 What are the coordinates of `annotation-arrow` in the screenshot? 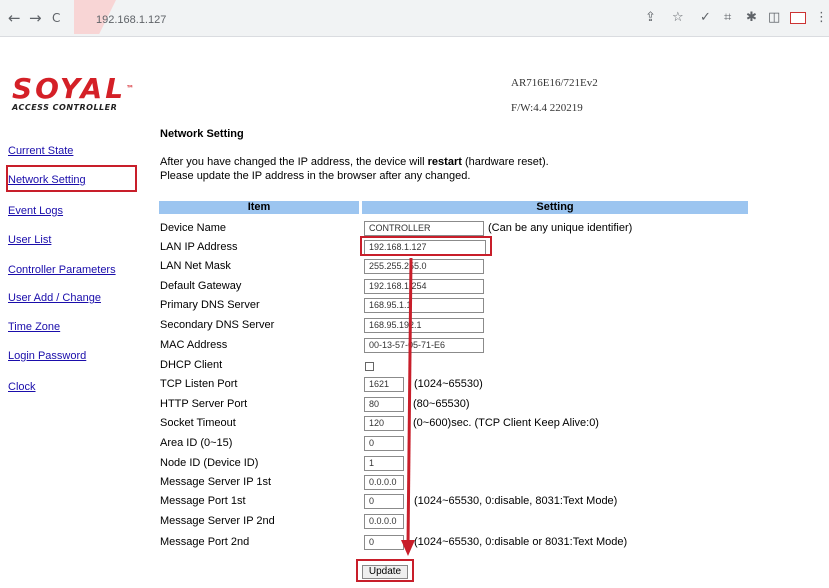 It's located at (408, 406).